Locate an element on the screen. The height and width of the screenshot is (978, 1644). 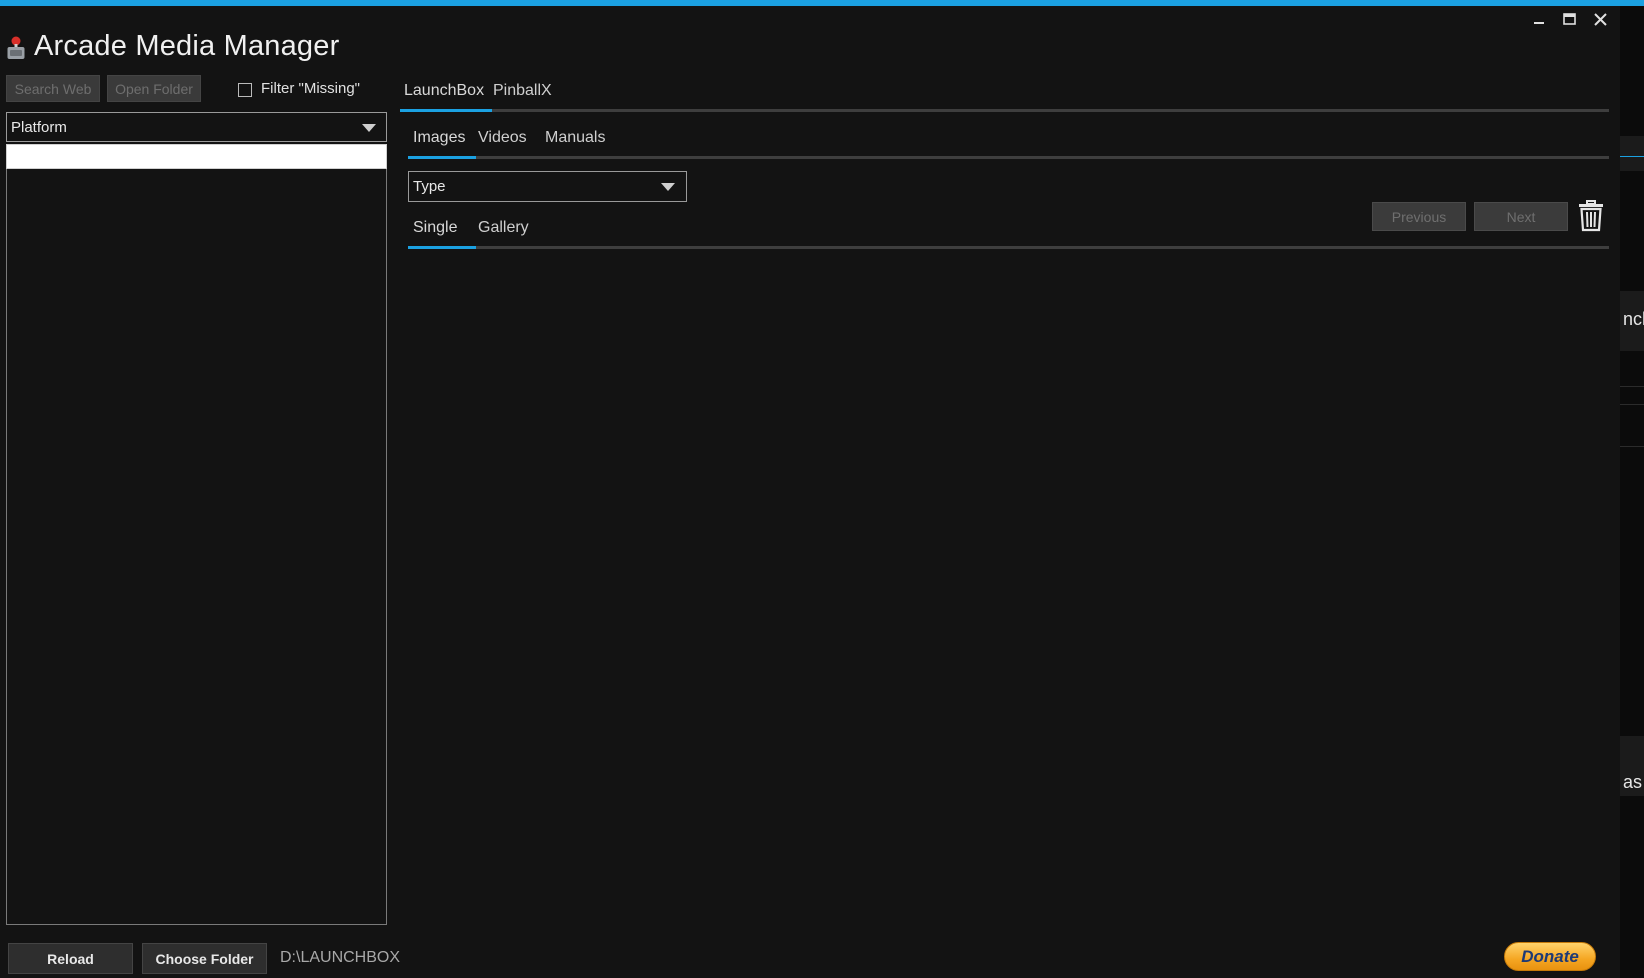
donate-button: Donate is located at coordinates (1550, 956).